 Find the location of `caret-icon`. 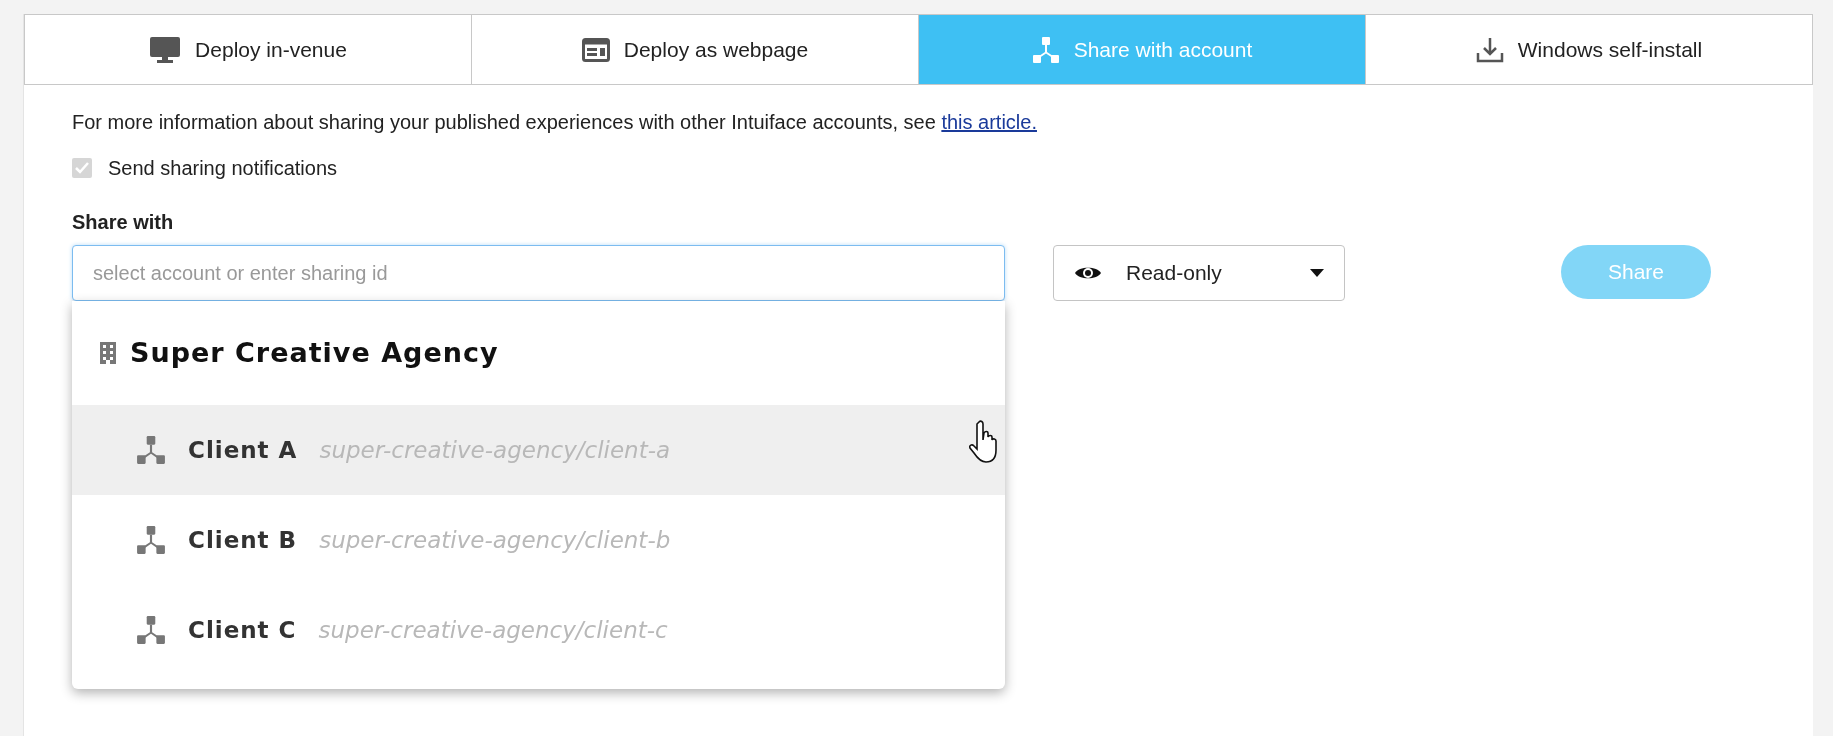

caret-icon is located at coordinates (1317, 273).